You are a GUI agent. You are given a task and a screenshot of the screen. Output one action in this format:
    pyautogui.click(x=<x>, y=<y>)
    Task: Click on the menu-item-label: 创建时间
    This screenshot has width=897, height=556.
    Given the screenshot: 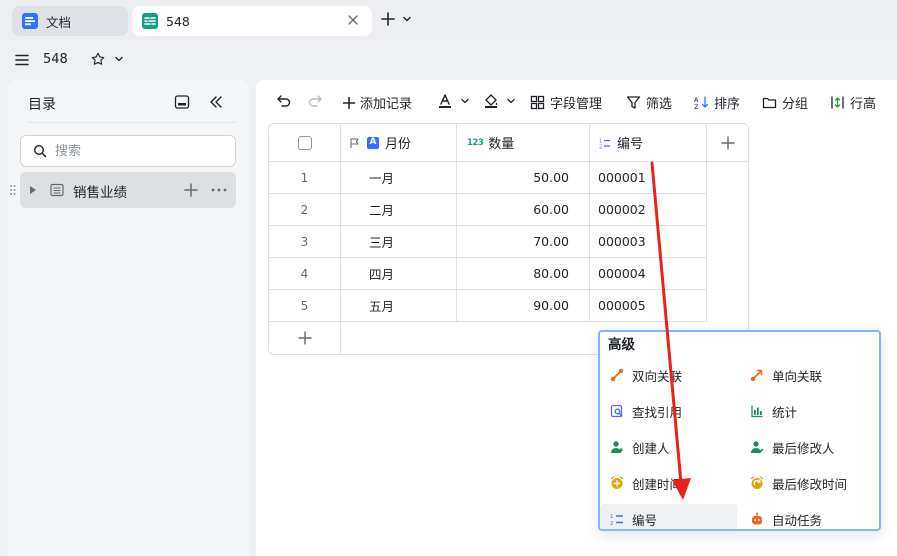 What is the action you would take?
    pyautogui.click(x=657, y=484)
    